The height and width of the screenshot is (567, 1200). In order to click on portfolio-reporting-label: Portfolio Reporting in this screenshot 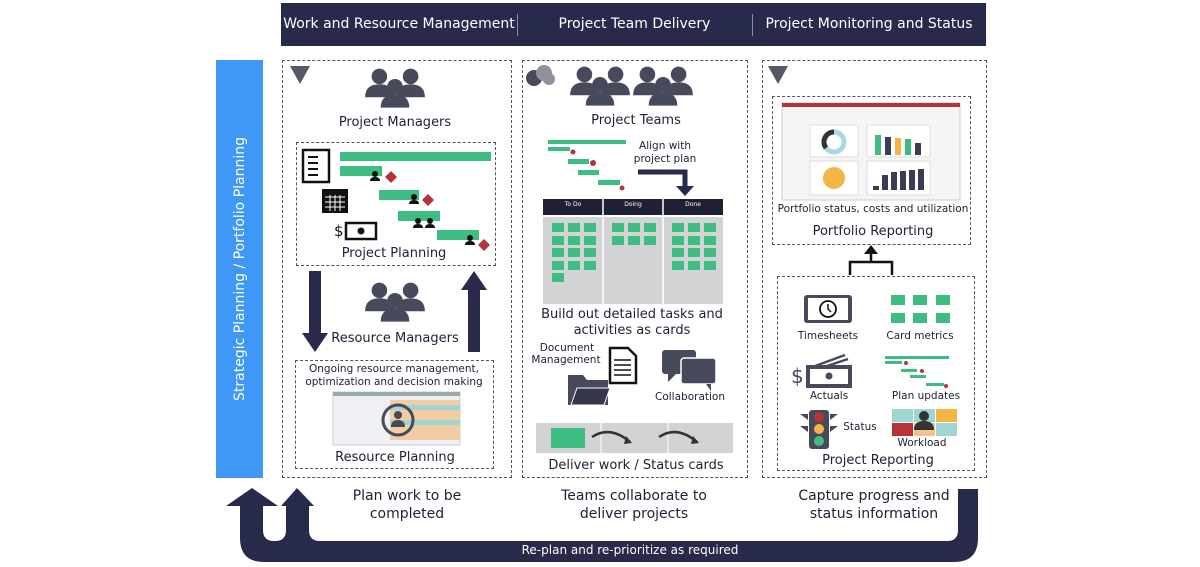, I will do `click(873, 231)`.